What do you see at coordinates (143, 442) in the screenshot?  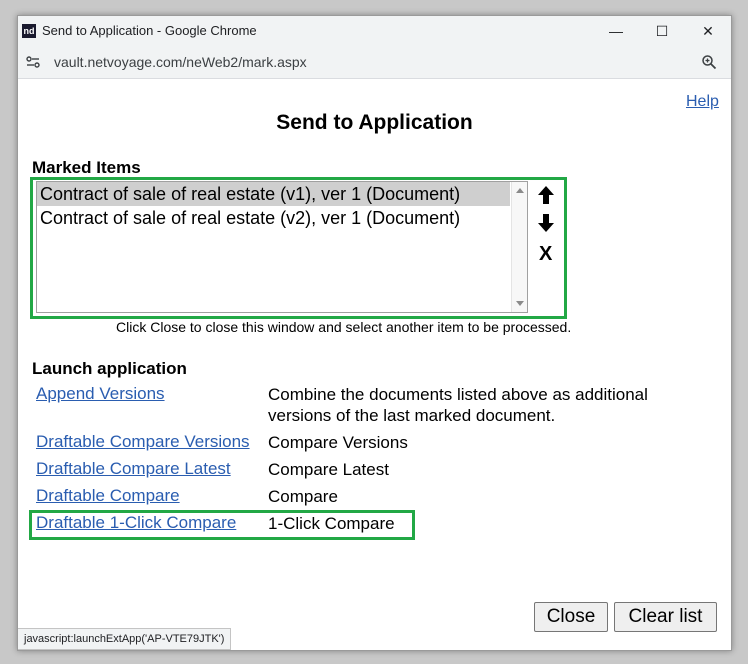 I see `draftable-compare-versions-link: Draftable Compare Versions` at bounding box center [143, 442].